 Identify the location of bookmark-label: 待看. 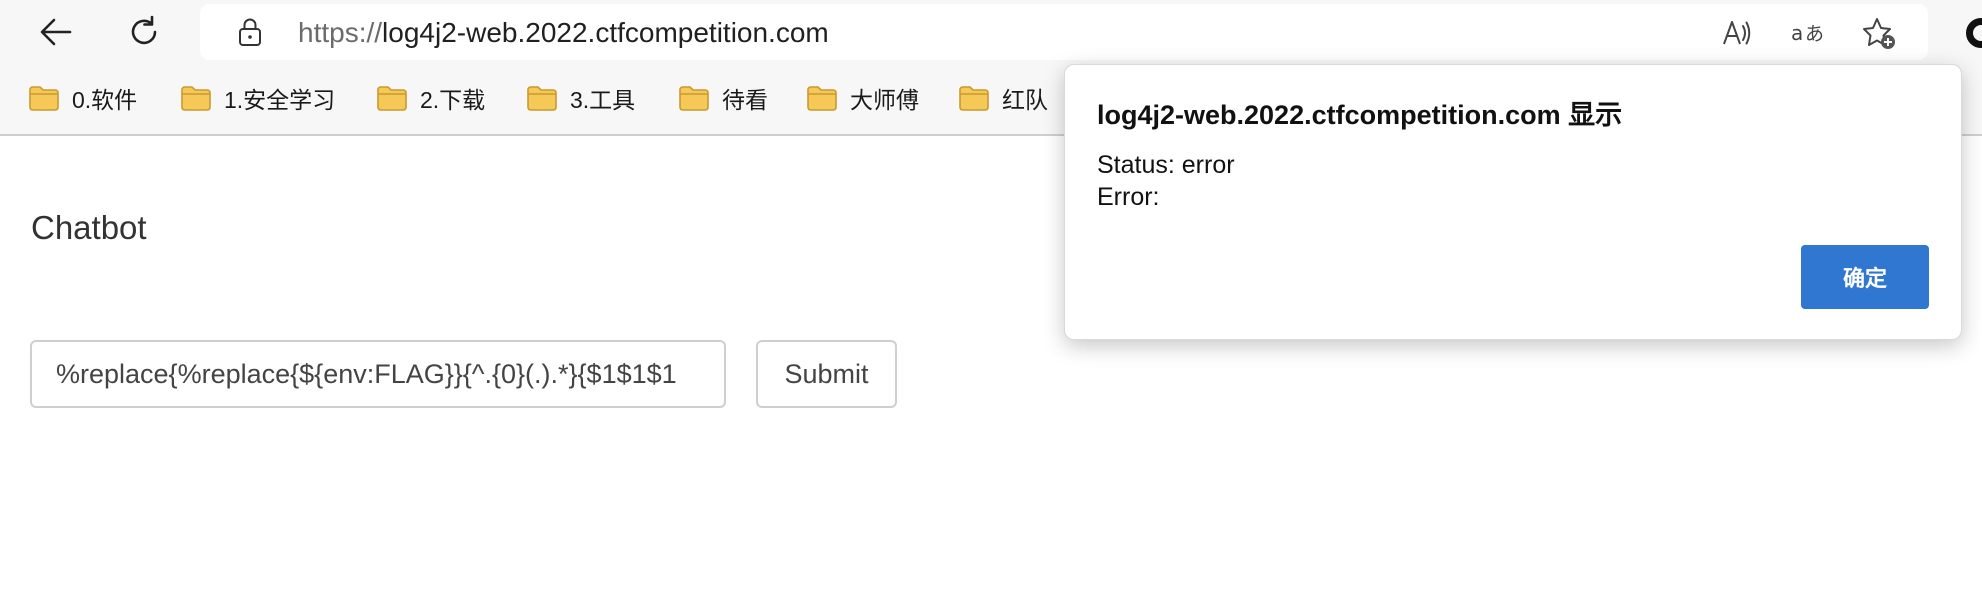
(745, 100).